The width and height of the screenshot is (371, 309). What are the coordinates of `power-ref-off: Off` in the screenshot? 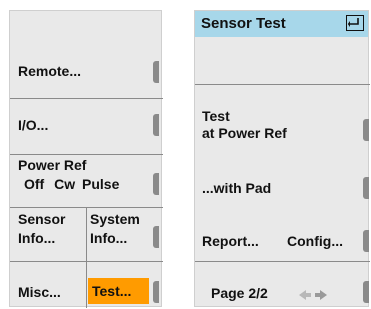 It's located at (34, 184).